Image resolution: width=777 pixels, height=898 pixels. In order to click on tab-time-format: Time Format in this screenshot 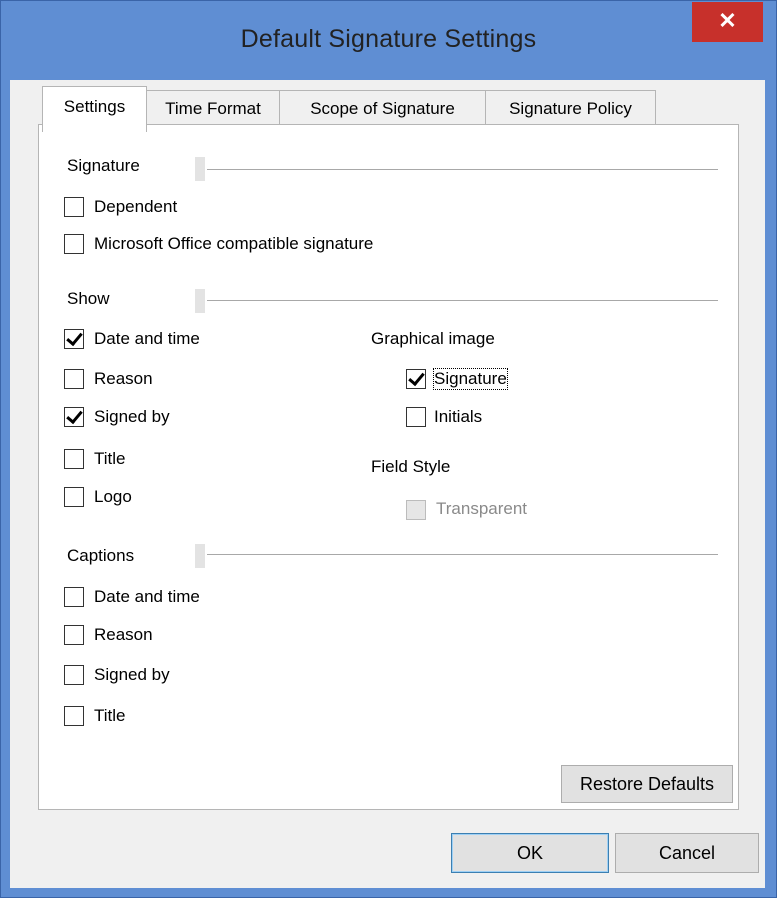, I will do `click(213, 108)`.